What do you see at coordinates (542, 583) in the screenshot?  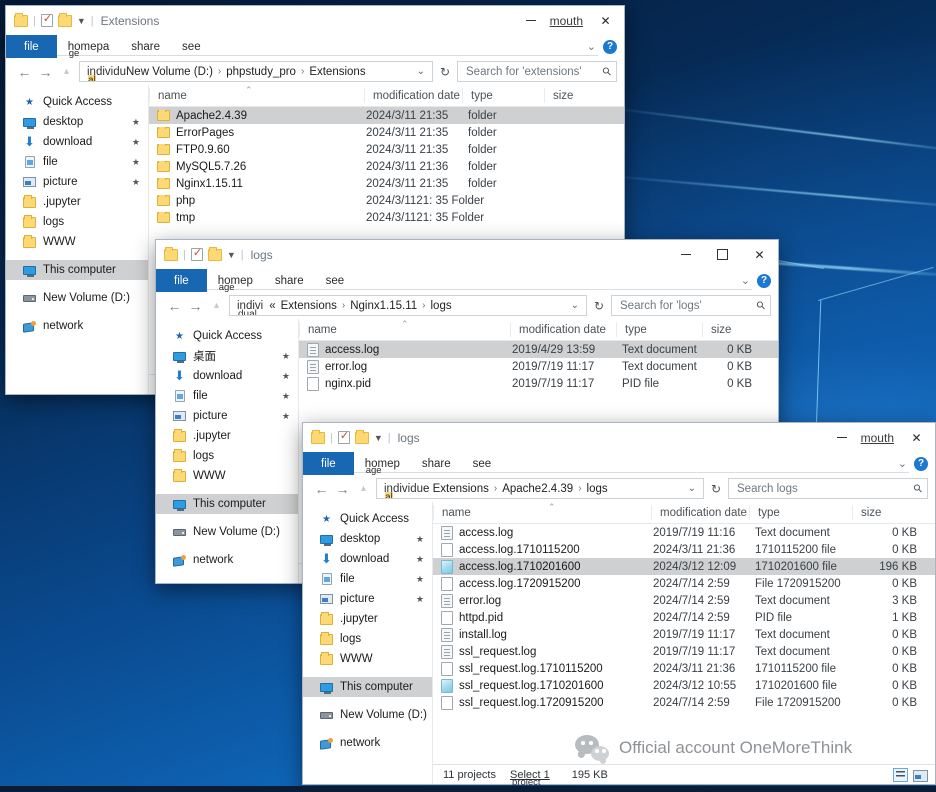 I see `file-name-cell: access.log.1720915200` at bounding box center [542, 583].